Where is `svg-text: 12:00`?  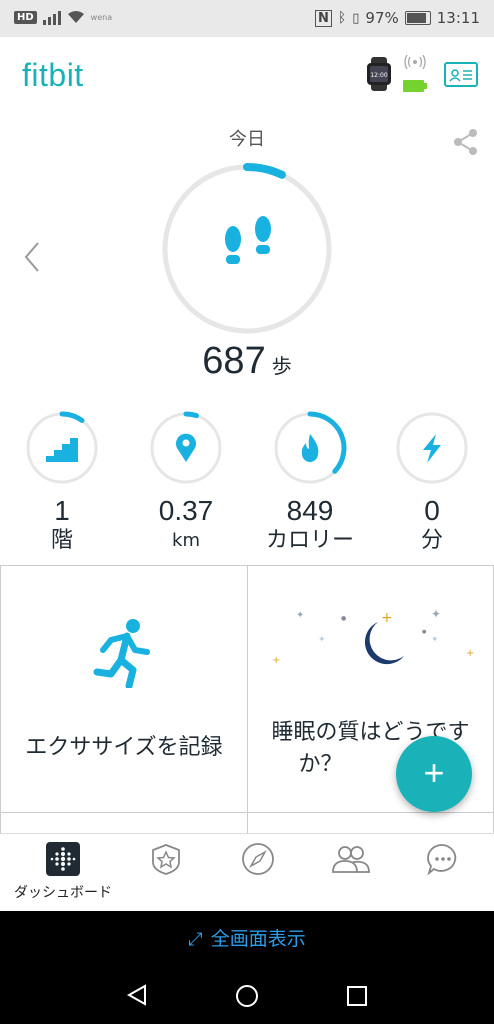
svg-text: 12:00 is located at coordinates (378, 75).